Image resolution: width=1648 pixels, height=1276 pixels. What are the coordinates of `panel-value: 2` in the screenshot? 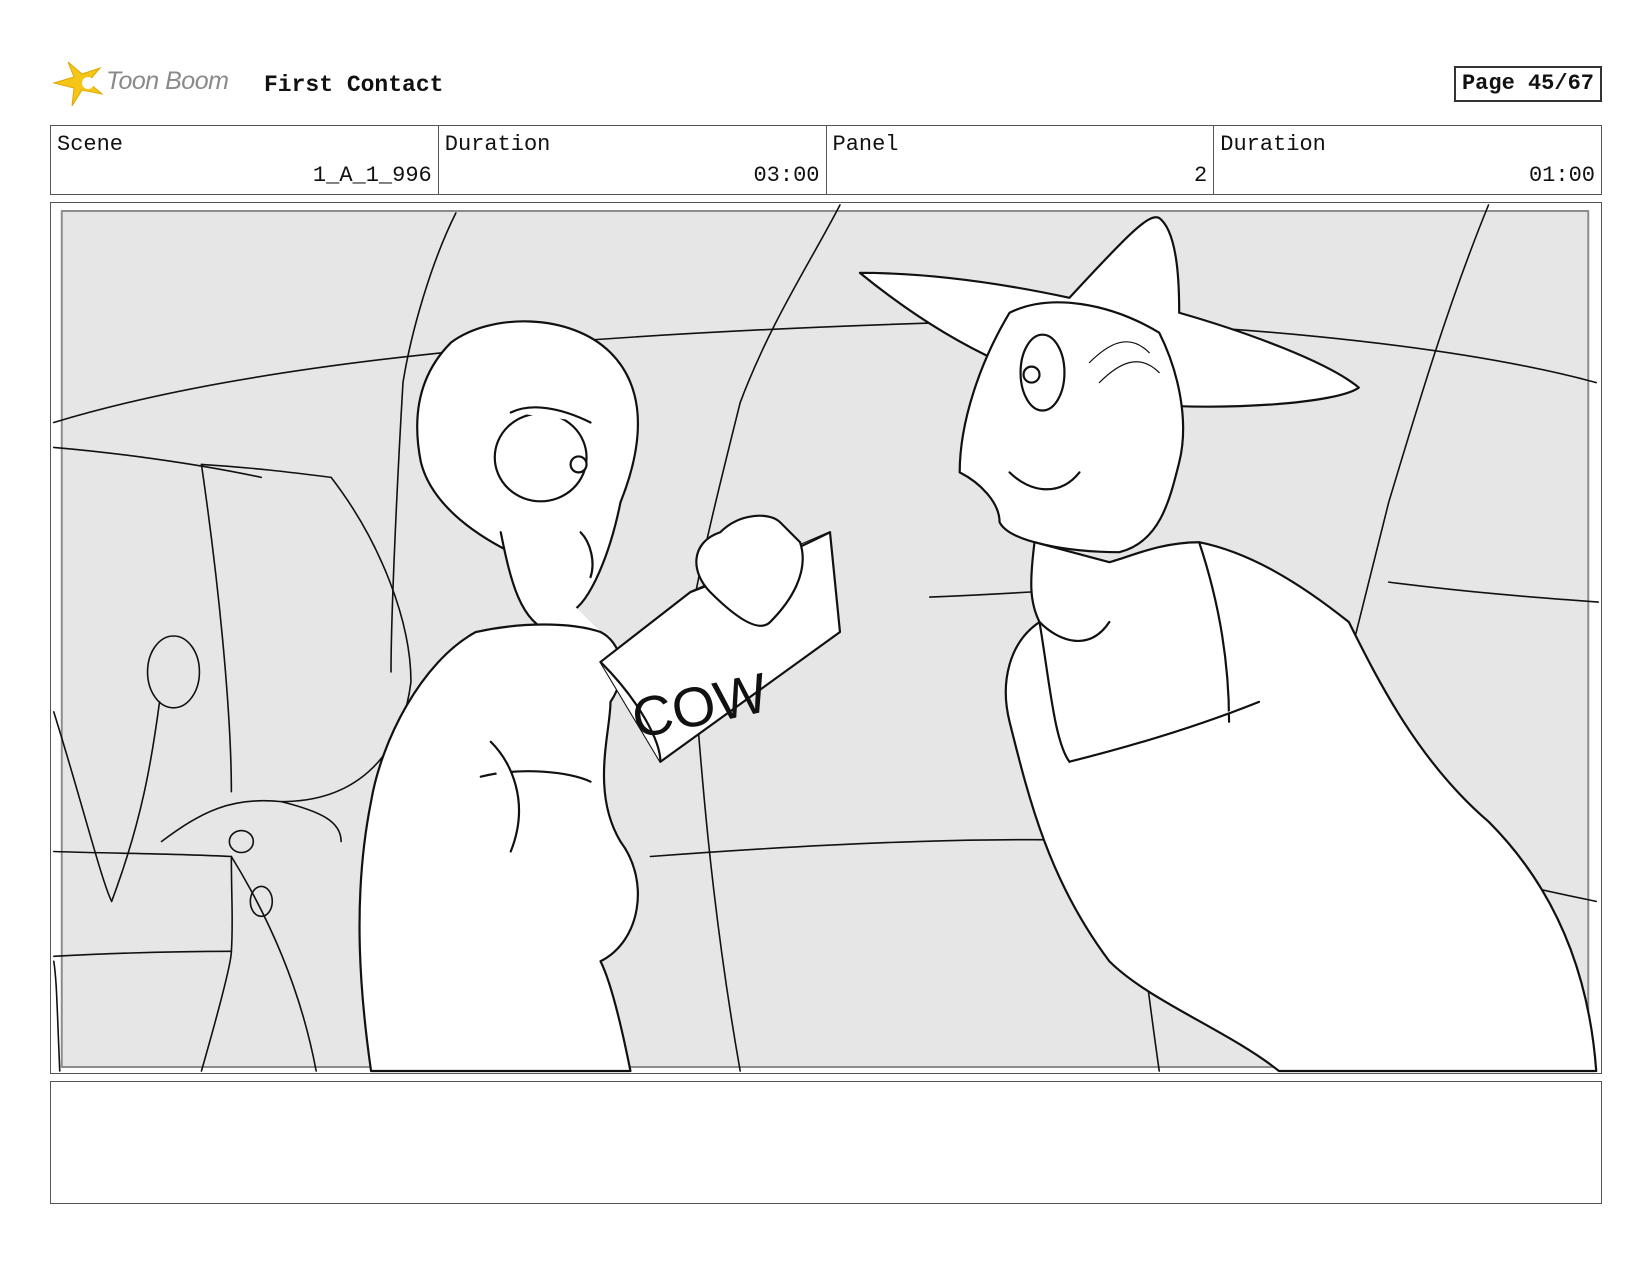 It's located at (1201, 175).